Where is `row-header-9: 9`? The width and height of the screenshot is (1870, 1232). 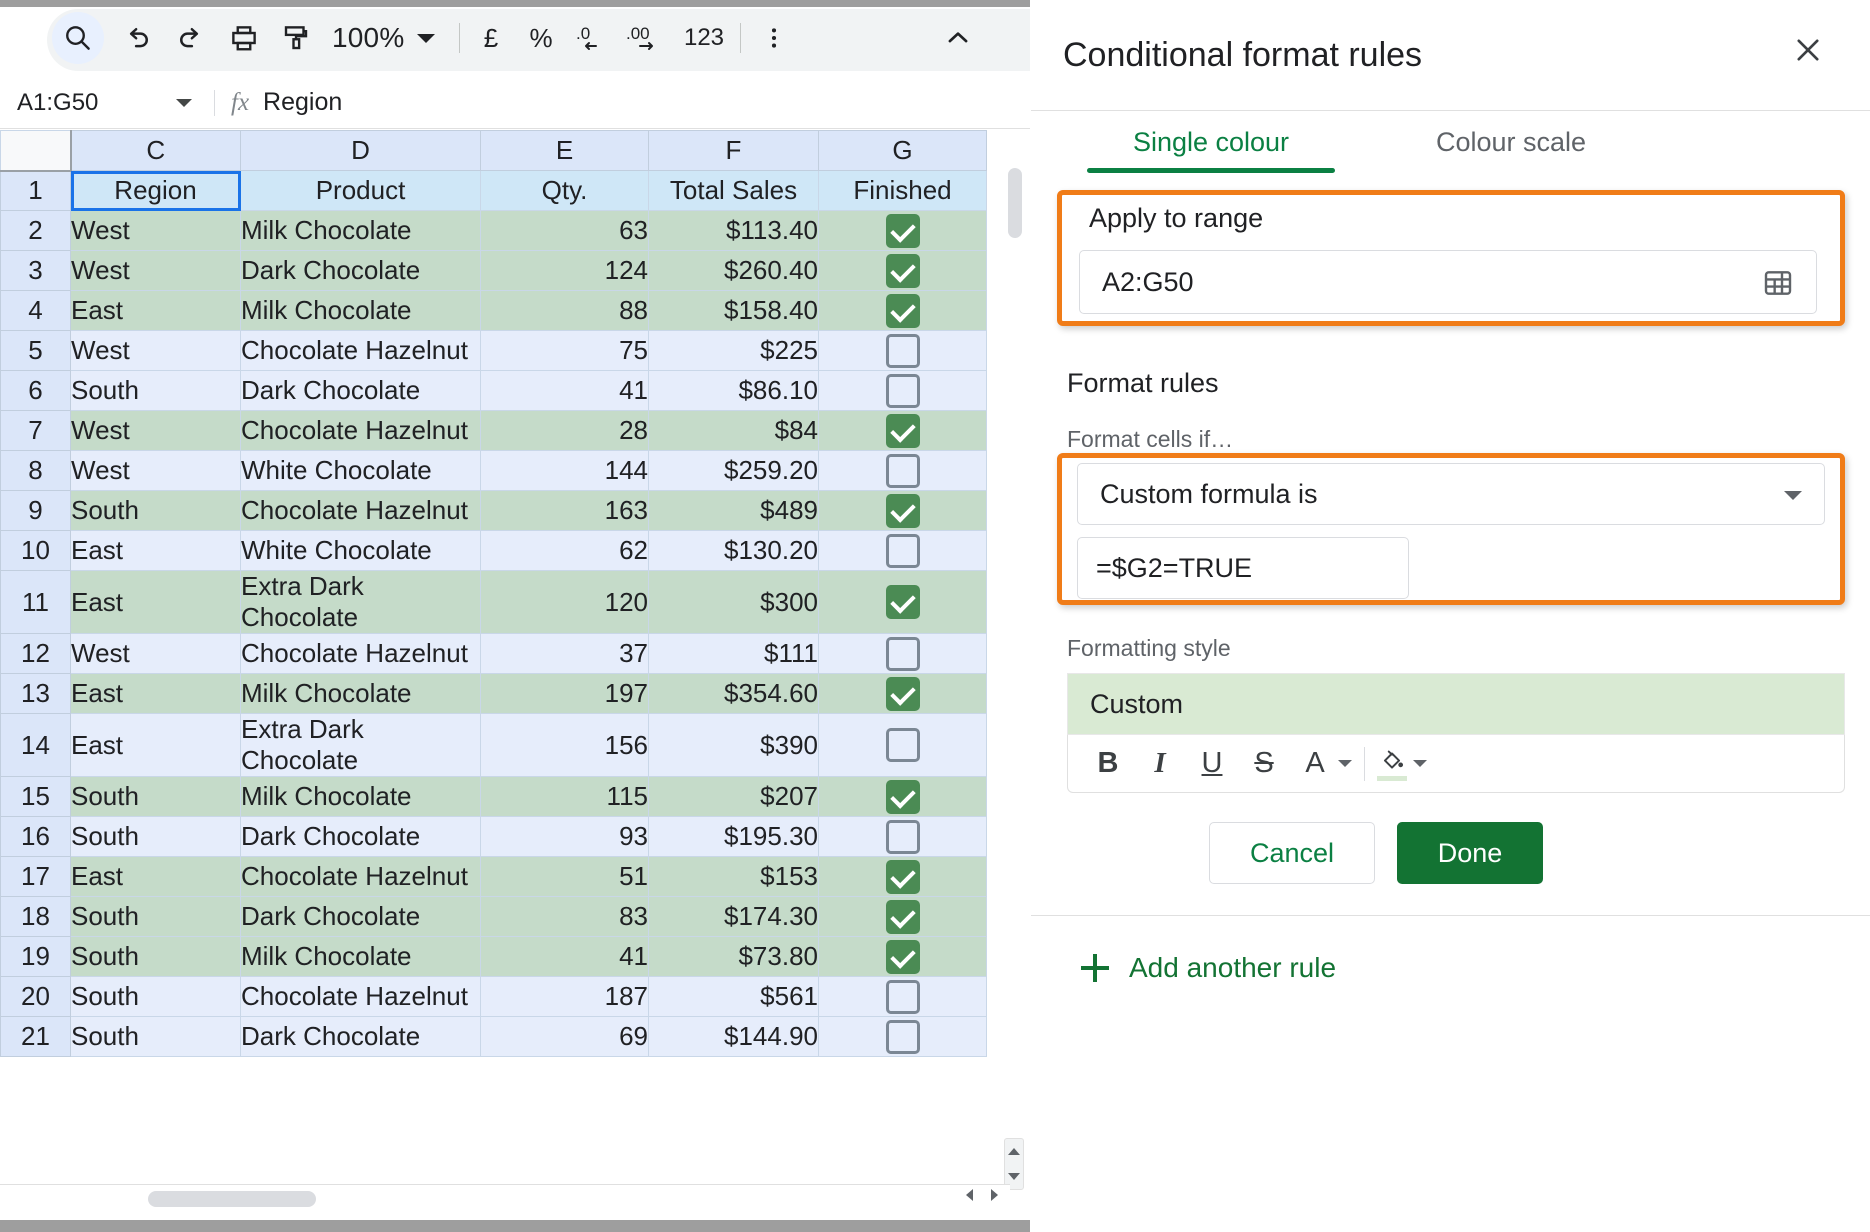
row-header-9: 9 is located at coordinates (35, 510).